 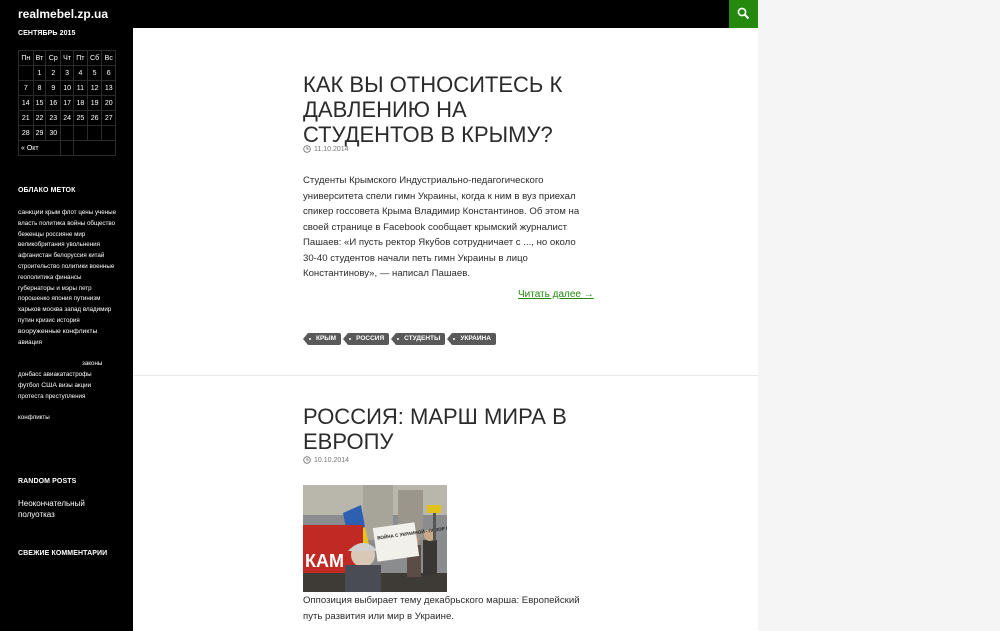 What do you see at coordinates (53, 73) in the screenshot?
I see `calendar-day: 2` at bounding box center [53, 73].